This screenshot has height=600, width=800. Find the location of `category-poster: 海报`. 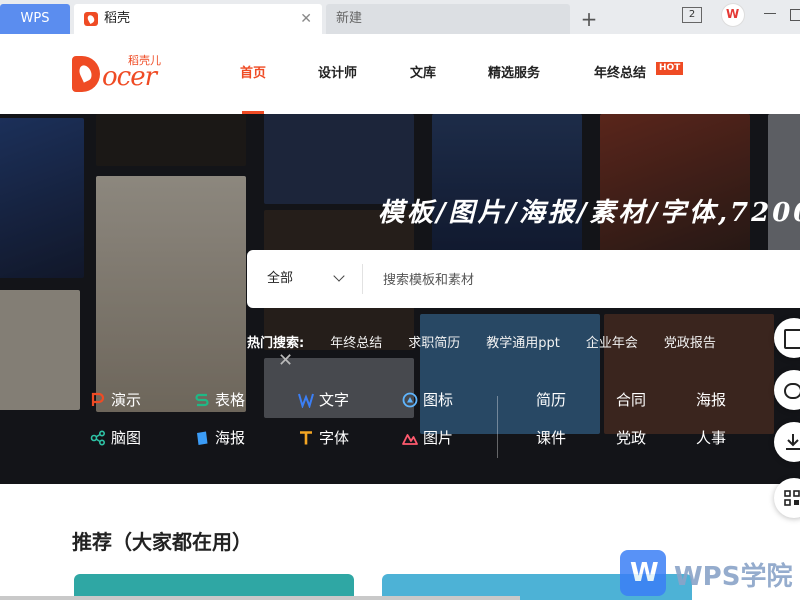

category-poster: 海报 is located at coordinates (219, 438).